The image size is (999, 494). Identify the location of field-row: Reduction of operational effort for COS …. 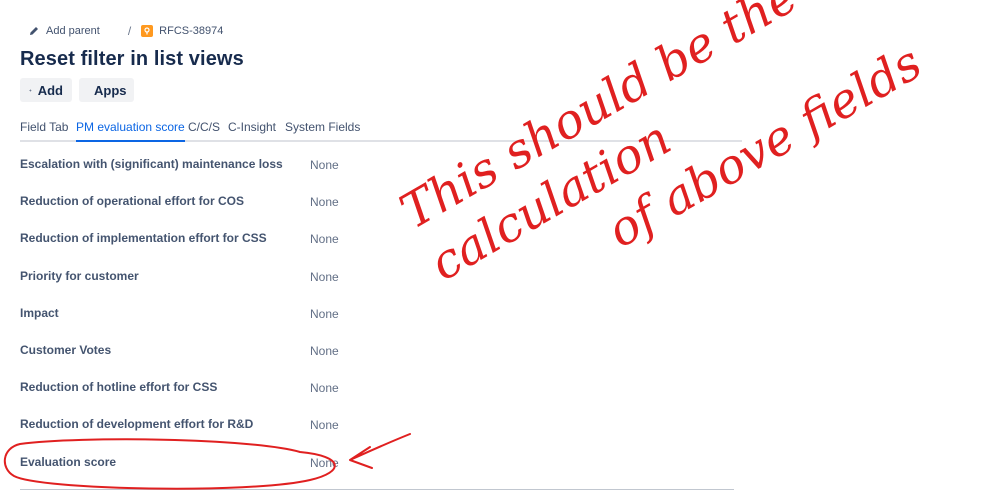
(190, 204).